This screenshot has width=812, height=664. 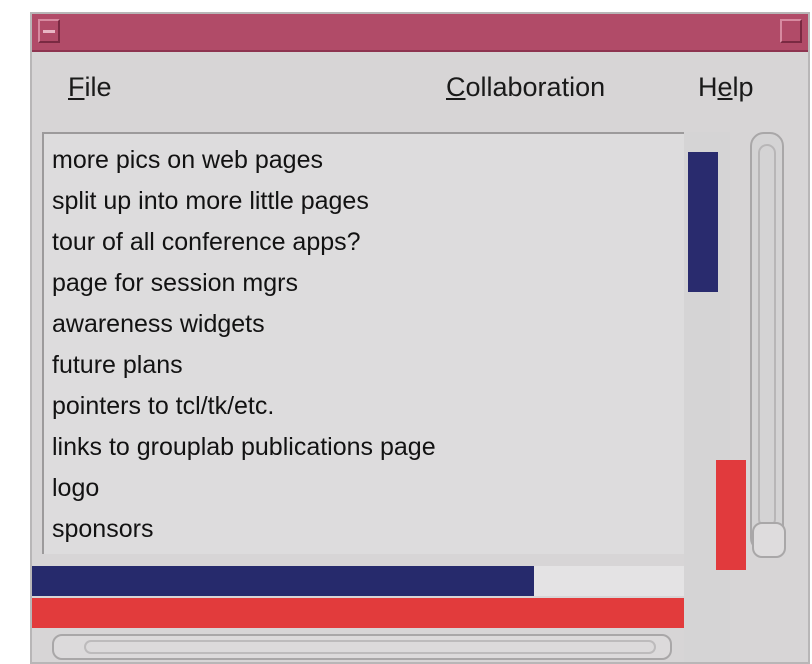 I want to click on text-line: logo, so click(x=364, y=488).